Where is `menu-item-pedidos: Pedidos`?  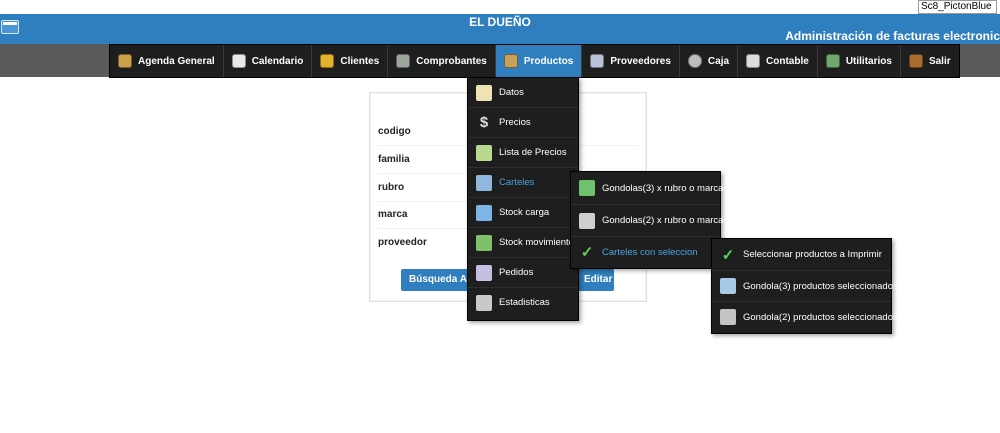 menu-item-pedidos: Pedidos is located at coordinates (523, 273).